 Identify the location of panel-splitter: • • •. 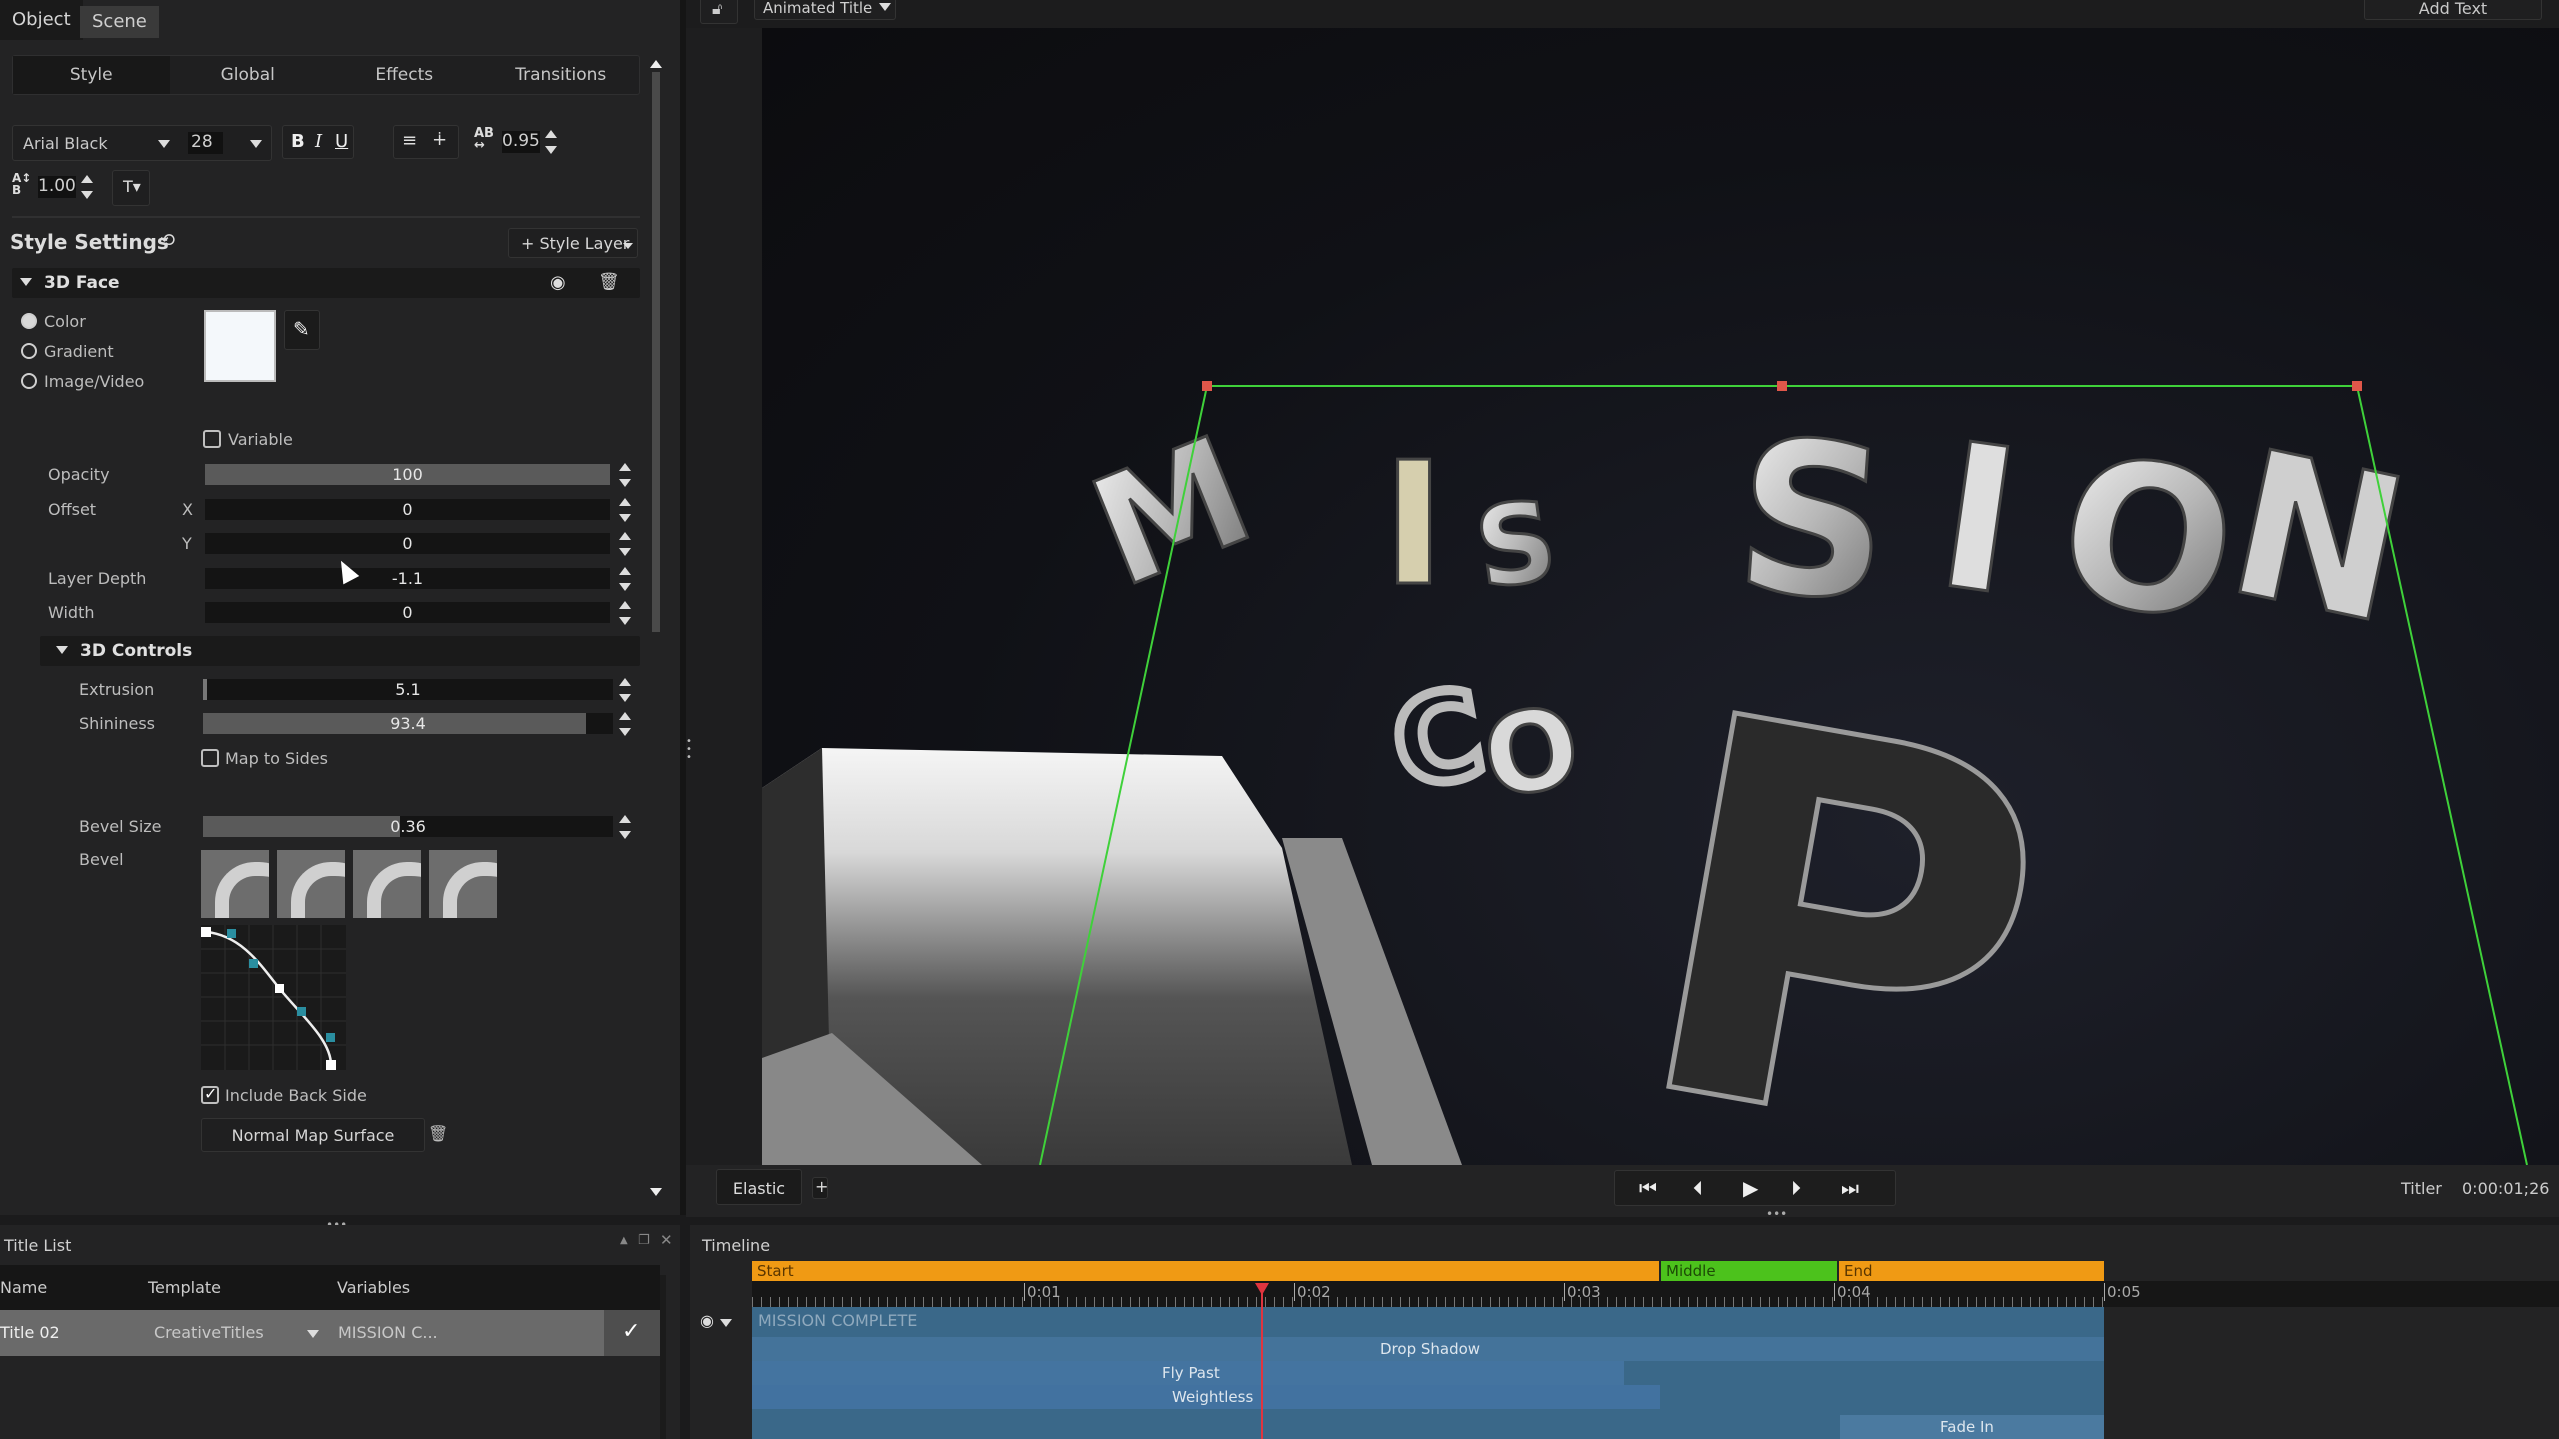
(721, 607).